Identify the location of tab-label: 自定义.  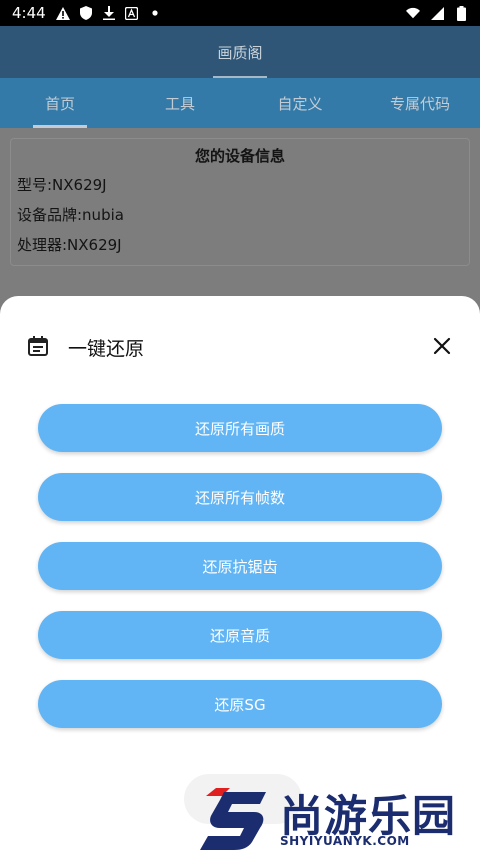
(300, 103).